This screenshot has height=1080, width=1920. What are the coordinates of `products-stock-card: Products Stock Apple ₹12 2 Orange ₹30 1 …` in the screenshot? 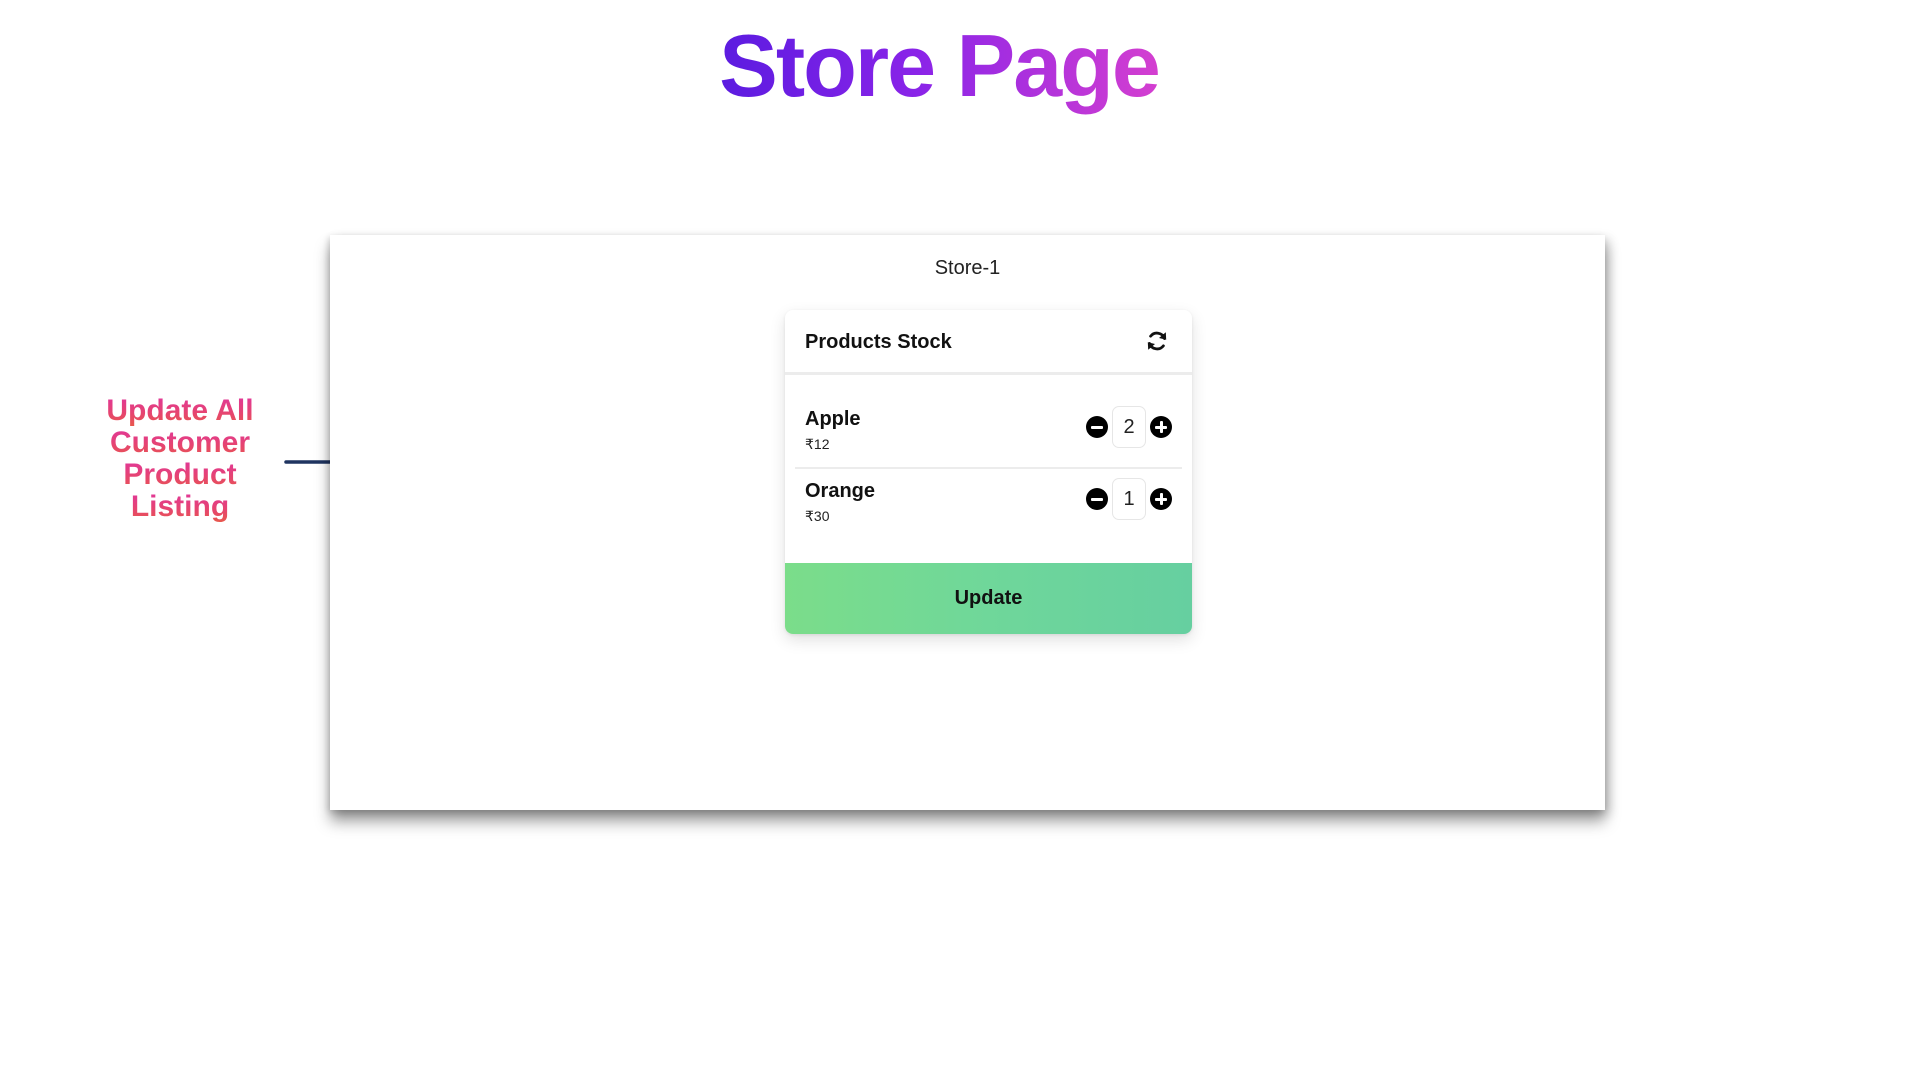 It's located at (988, 472).